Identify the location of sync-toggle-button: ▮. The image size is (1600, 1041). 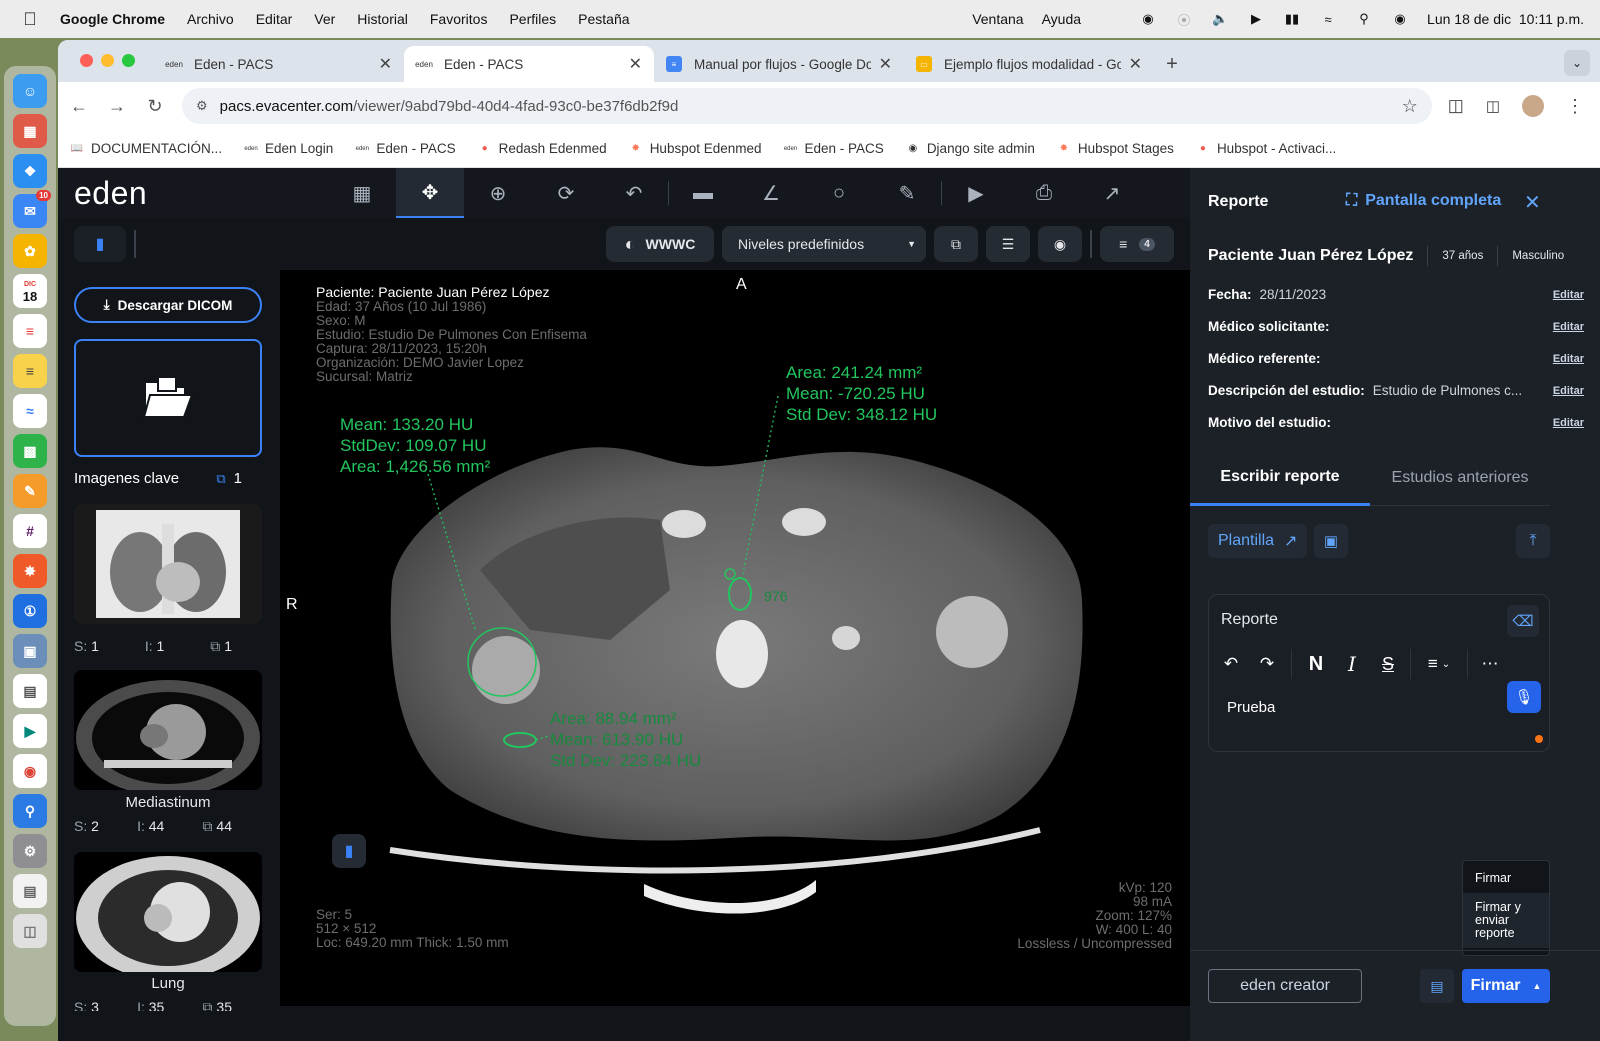
(100, 244).